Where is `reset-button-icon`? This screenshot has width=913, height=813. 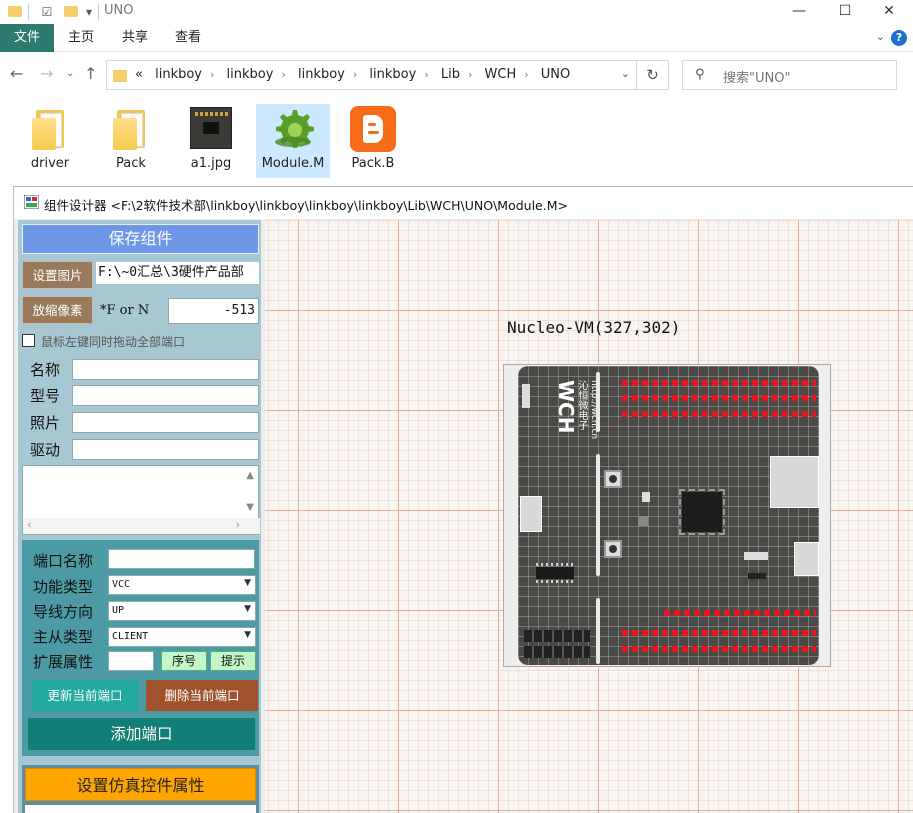 reset-button-icon is located at coordinates (613, 479).